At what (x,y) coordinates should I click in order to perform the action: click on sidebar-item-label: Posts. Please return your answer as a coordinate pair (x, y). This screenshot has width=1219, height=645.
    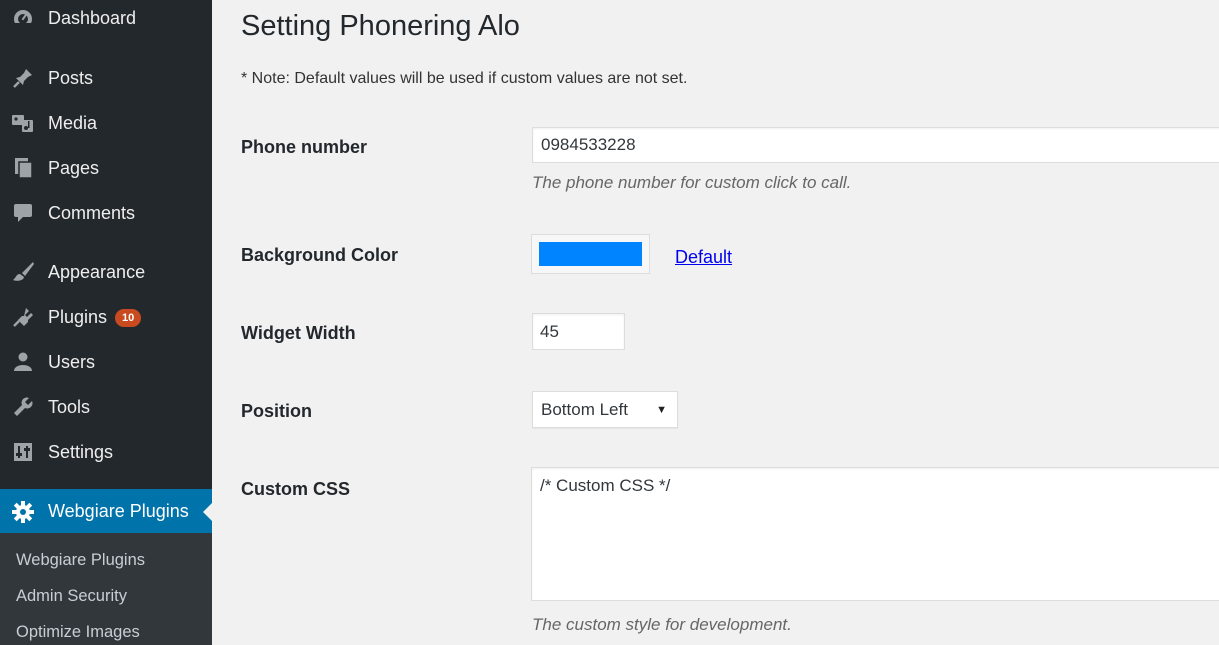
    Looking at the image, I should click on (71, 77).